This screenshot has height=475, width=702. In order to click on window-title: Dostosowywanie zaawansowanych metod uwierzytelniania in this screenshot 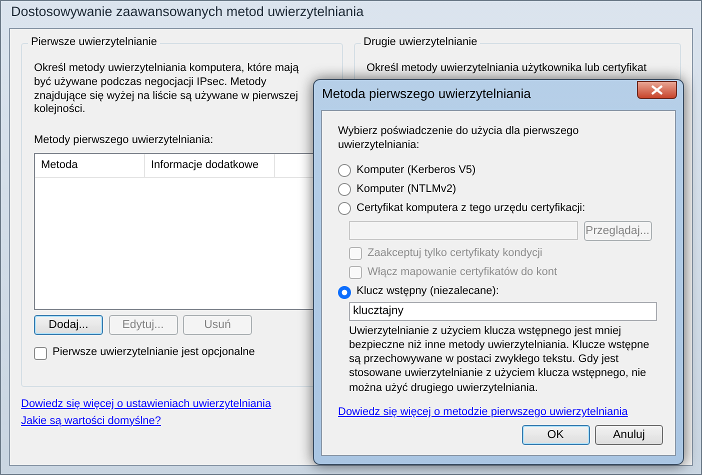, I will do `click(187, 12)`.